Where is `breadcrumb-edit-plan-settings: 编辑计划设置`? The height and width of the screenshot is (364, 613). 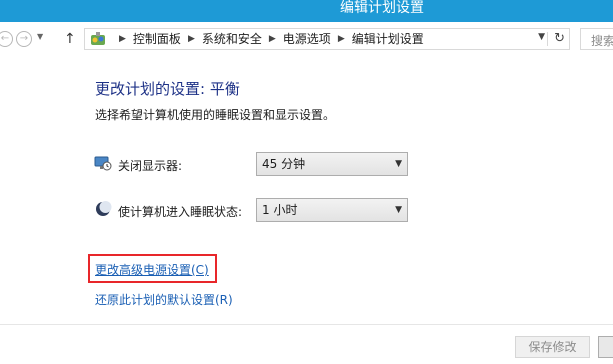
breadcrumb-edit-plan-settings: 编辑计划设置 is located at coordinates (388, 39).